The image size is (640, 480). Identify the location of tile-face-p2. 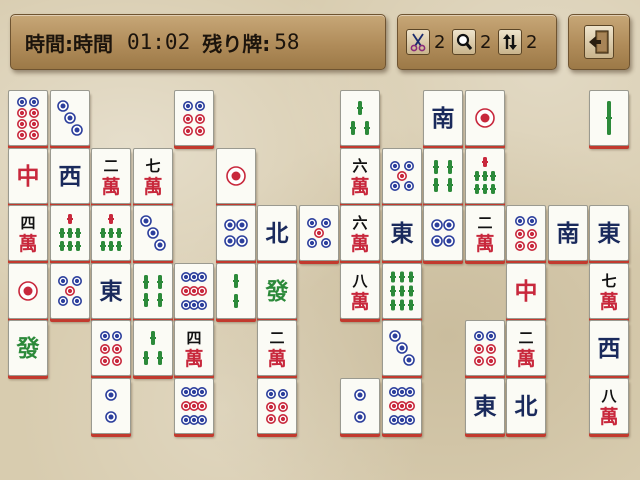
(111, 405).